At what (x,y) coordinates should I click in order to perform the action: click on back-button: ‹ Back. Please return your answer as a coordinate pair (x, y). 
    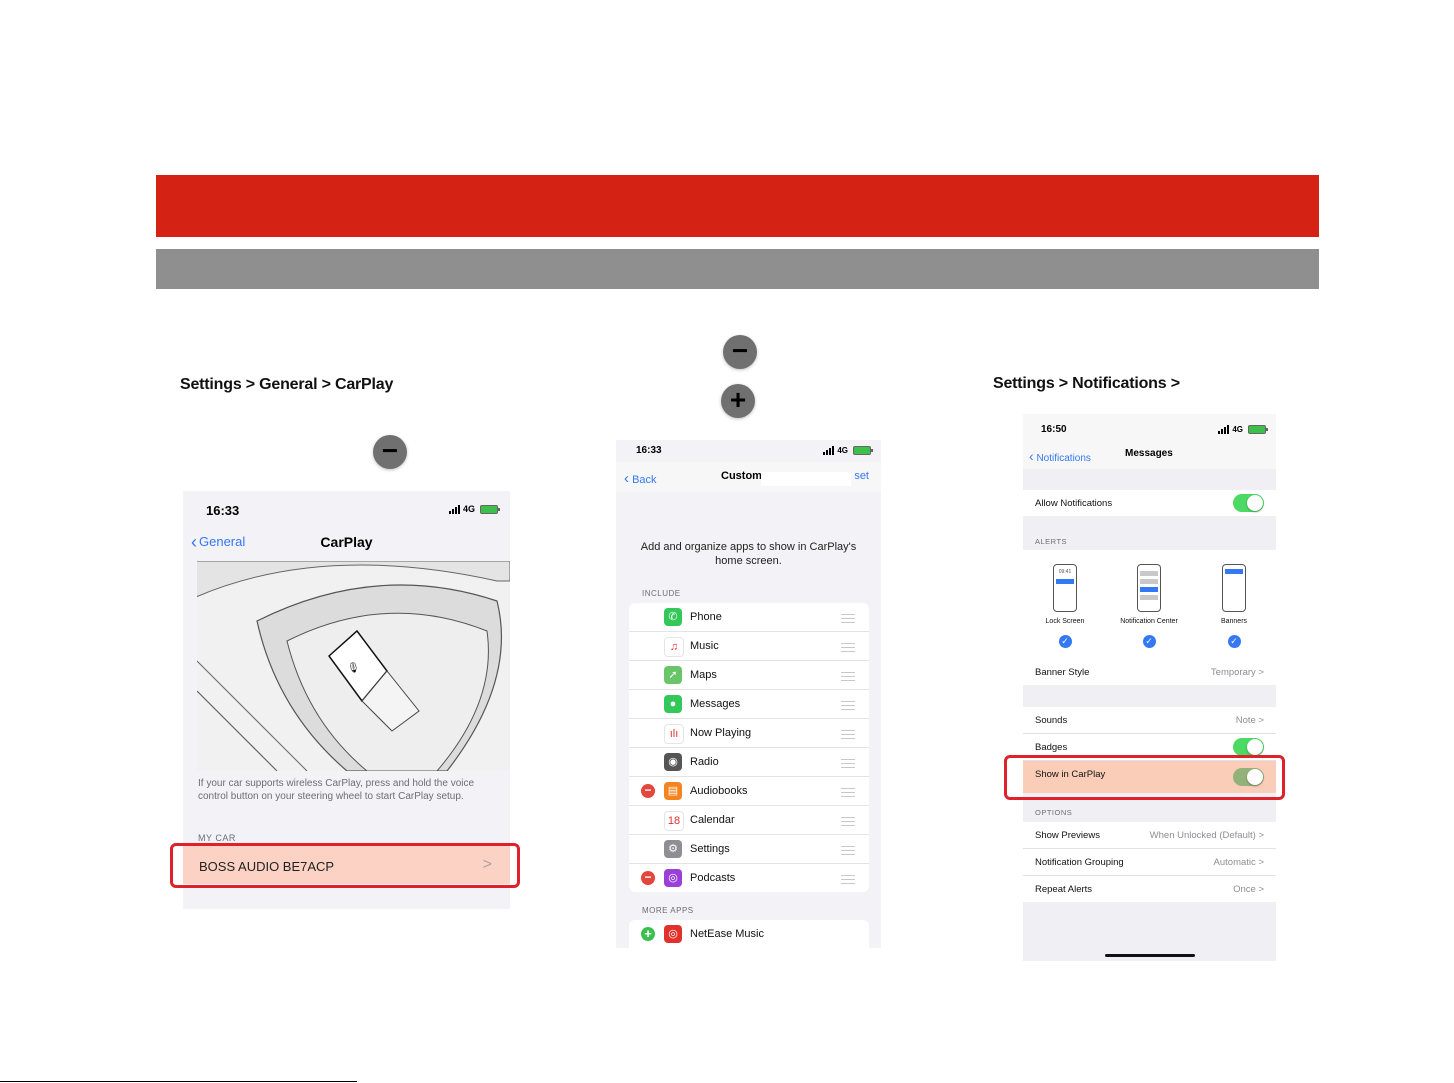
    Looking at the image, I should click on (640, 478).